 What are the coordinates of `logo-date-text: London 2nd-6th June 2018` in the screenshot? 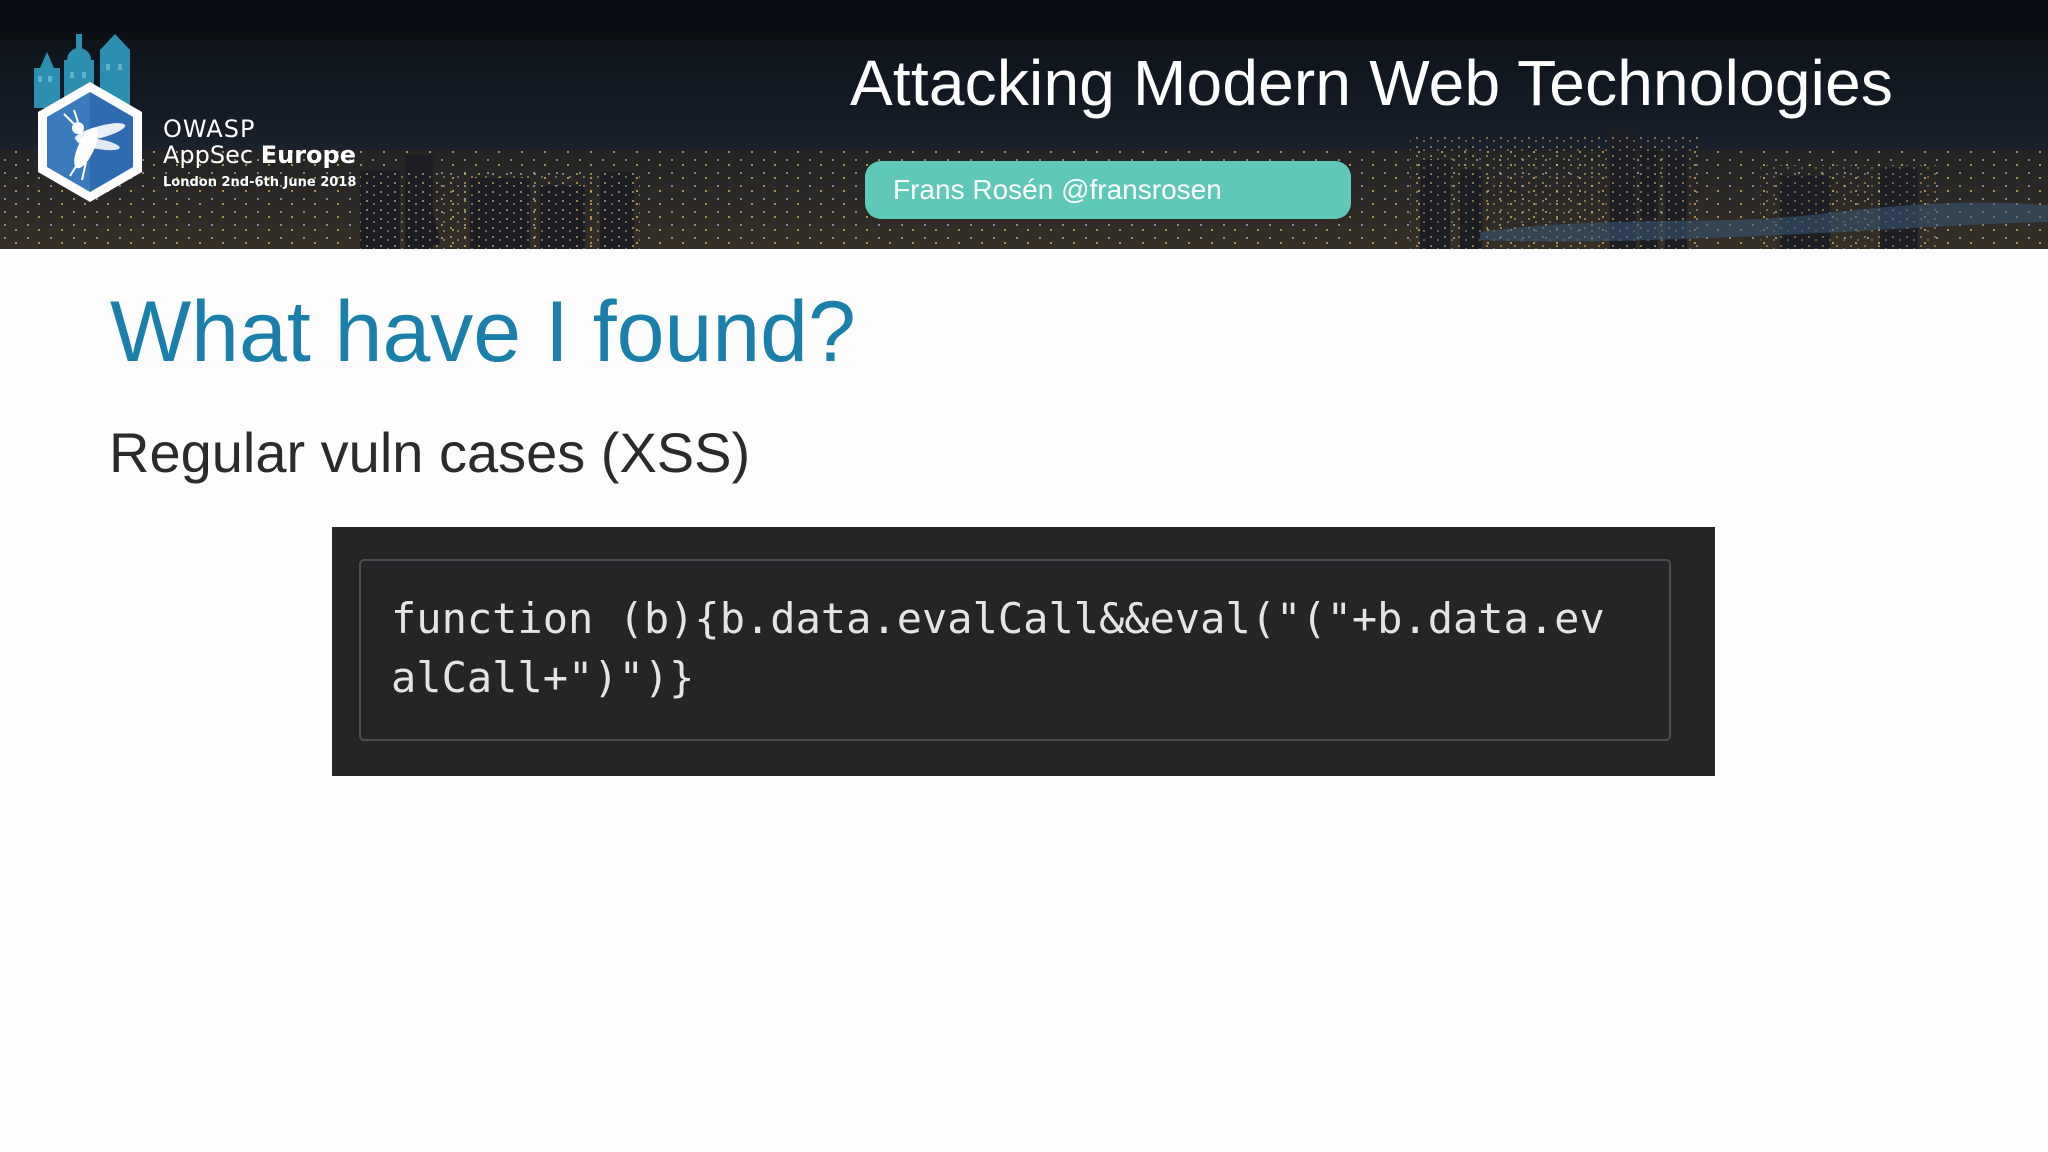 It's located at (260, 182).